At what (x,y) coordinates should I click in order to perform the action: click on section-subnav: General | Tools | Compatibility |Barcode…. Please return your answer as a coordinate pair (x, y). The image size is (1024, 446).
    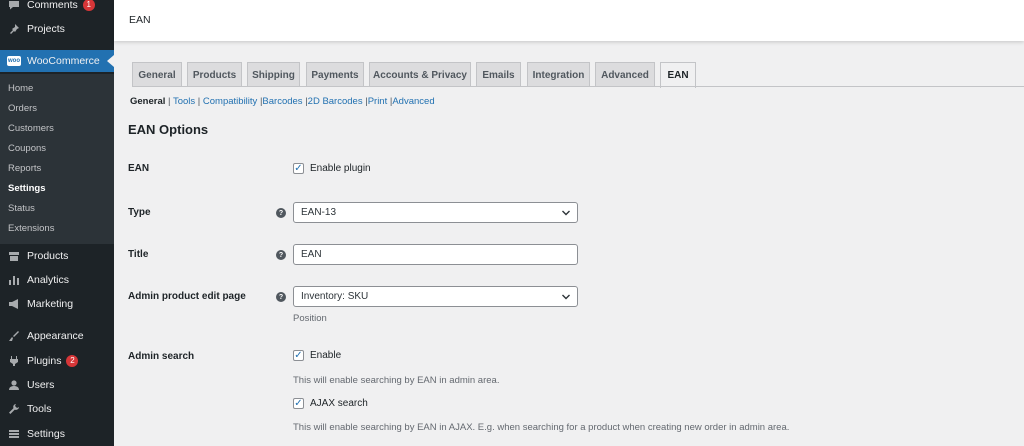
    Looking at the image, I should click on (282, 101).